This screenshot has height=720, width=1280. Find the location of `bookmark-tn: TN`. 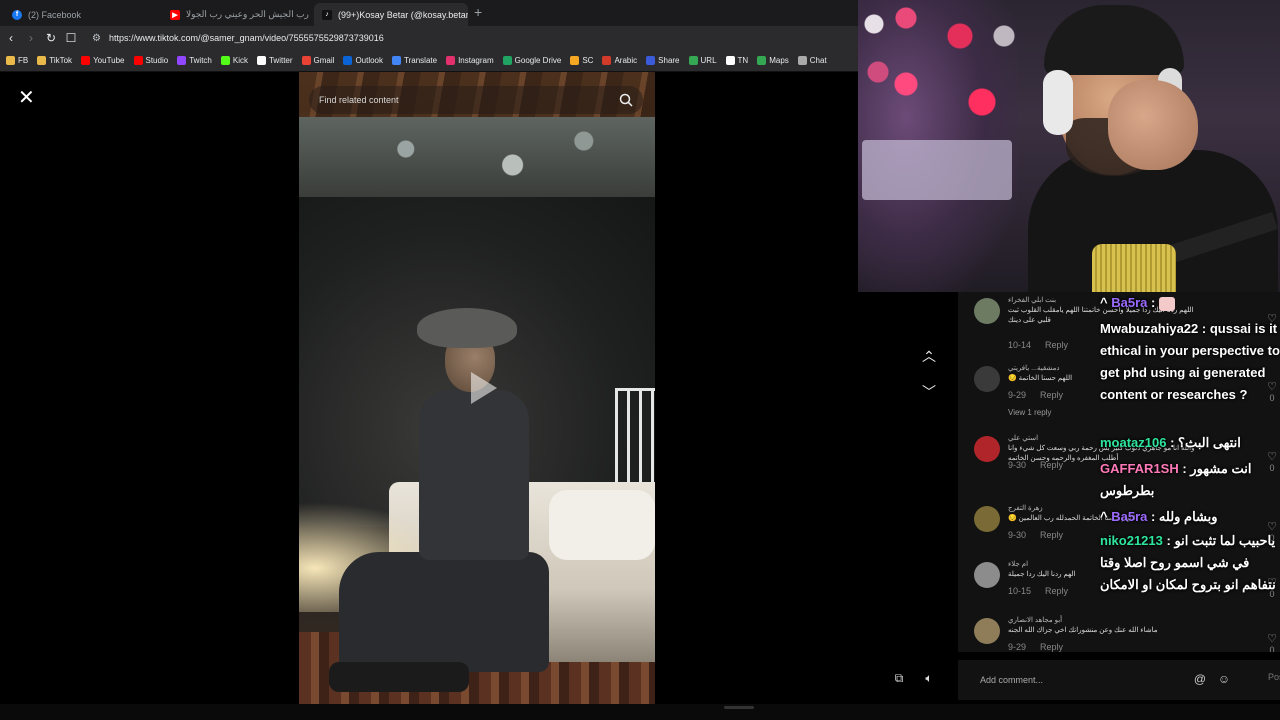

bookmark-tn: TN is located at coordinates (737, 60).